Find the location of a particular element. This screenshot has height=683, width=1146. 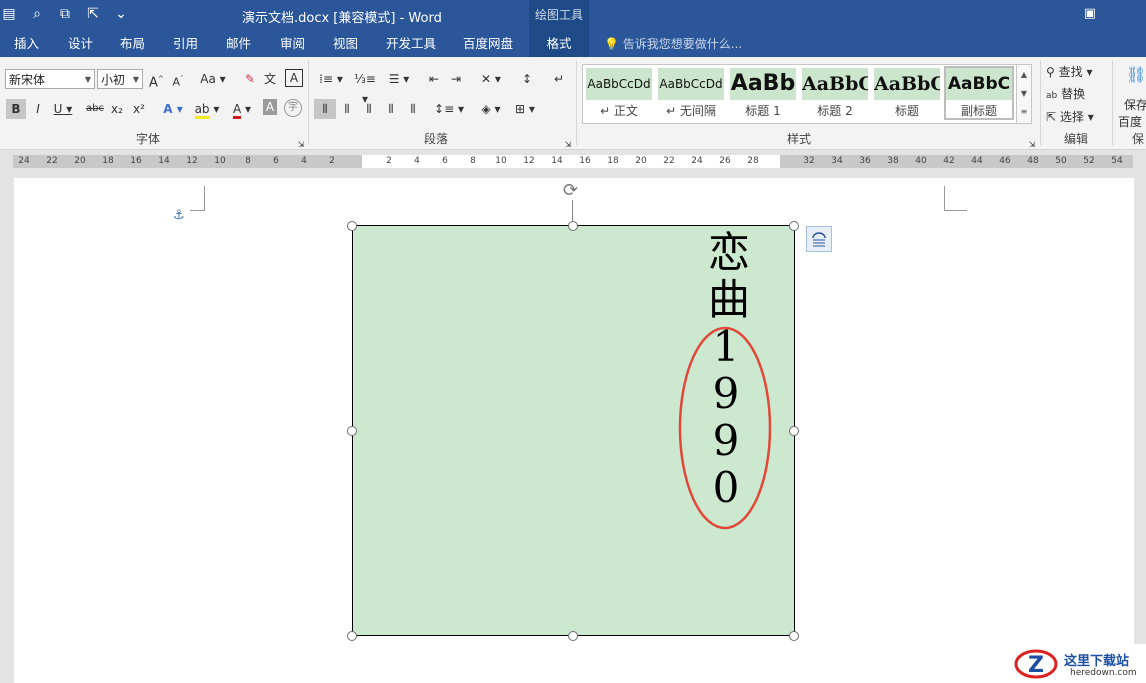

italic-button: I is located at coordinates (38, 109).